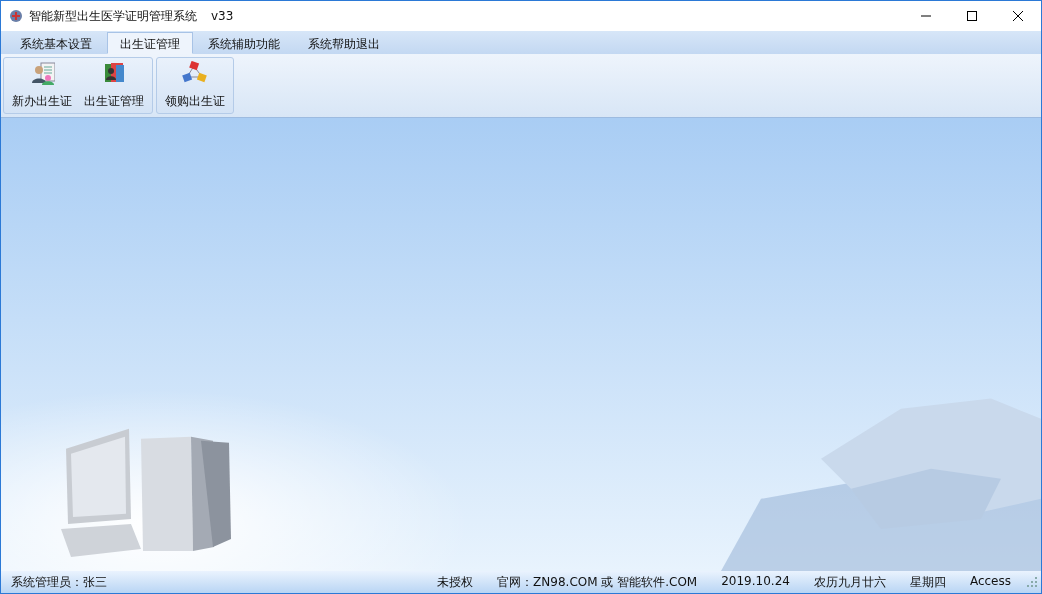 This screenshot has width=1042, height=594. I want to click on app-icon, so click(16, 16).